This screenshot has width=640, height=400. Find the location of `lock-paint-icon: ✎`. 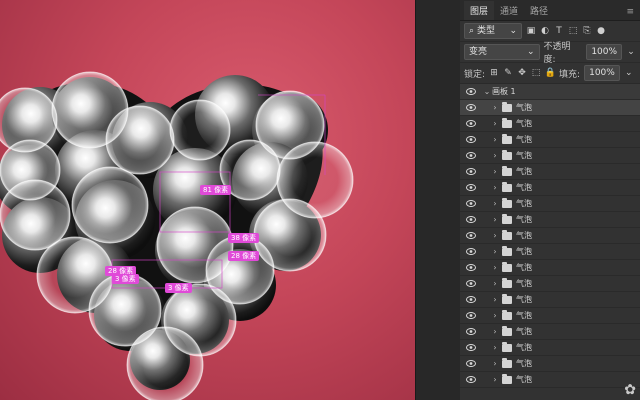

lock-paint-icon: ✎ is located at coordinates (508, 73).